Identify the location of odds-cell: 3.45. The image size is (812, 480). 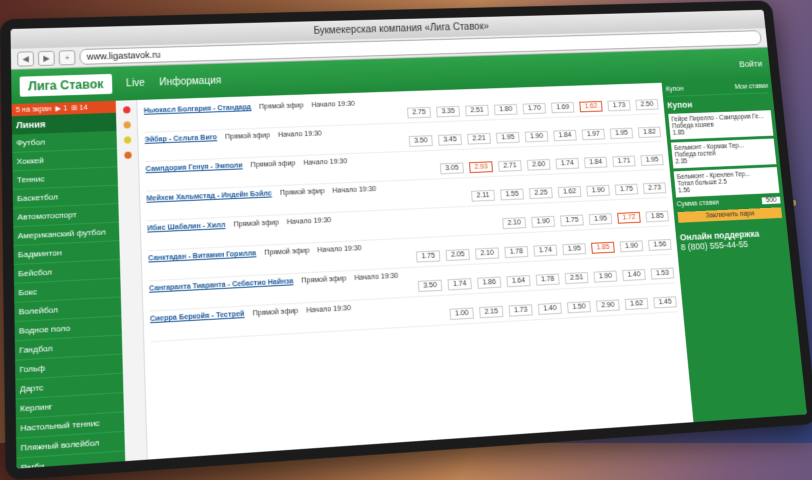
(450, 140).